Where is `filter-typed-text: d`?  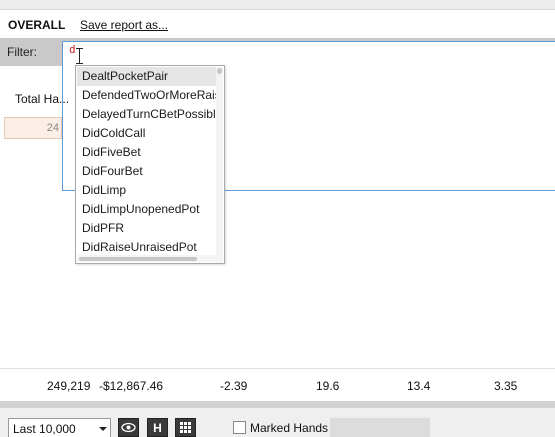
filter-typed-text: d is located at coordinates (72, 49).